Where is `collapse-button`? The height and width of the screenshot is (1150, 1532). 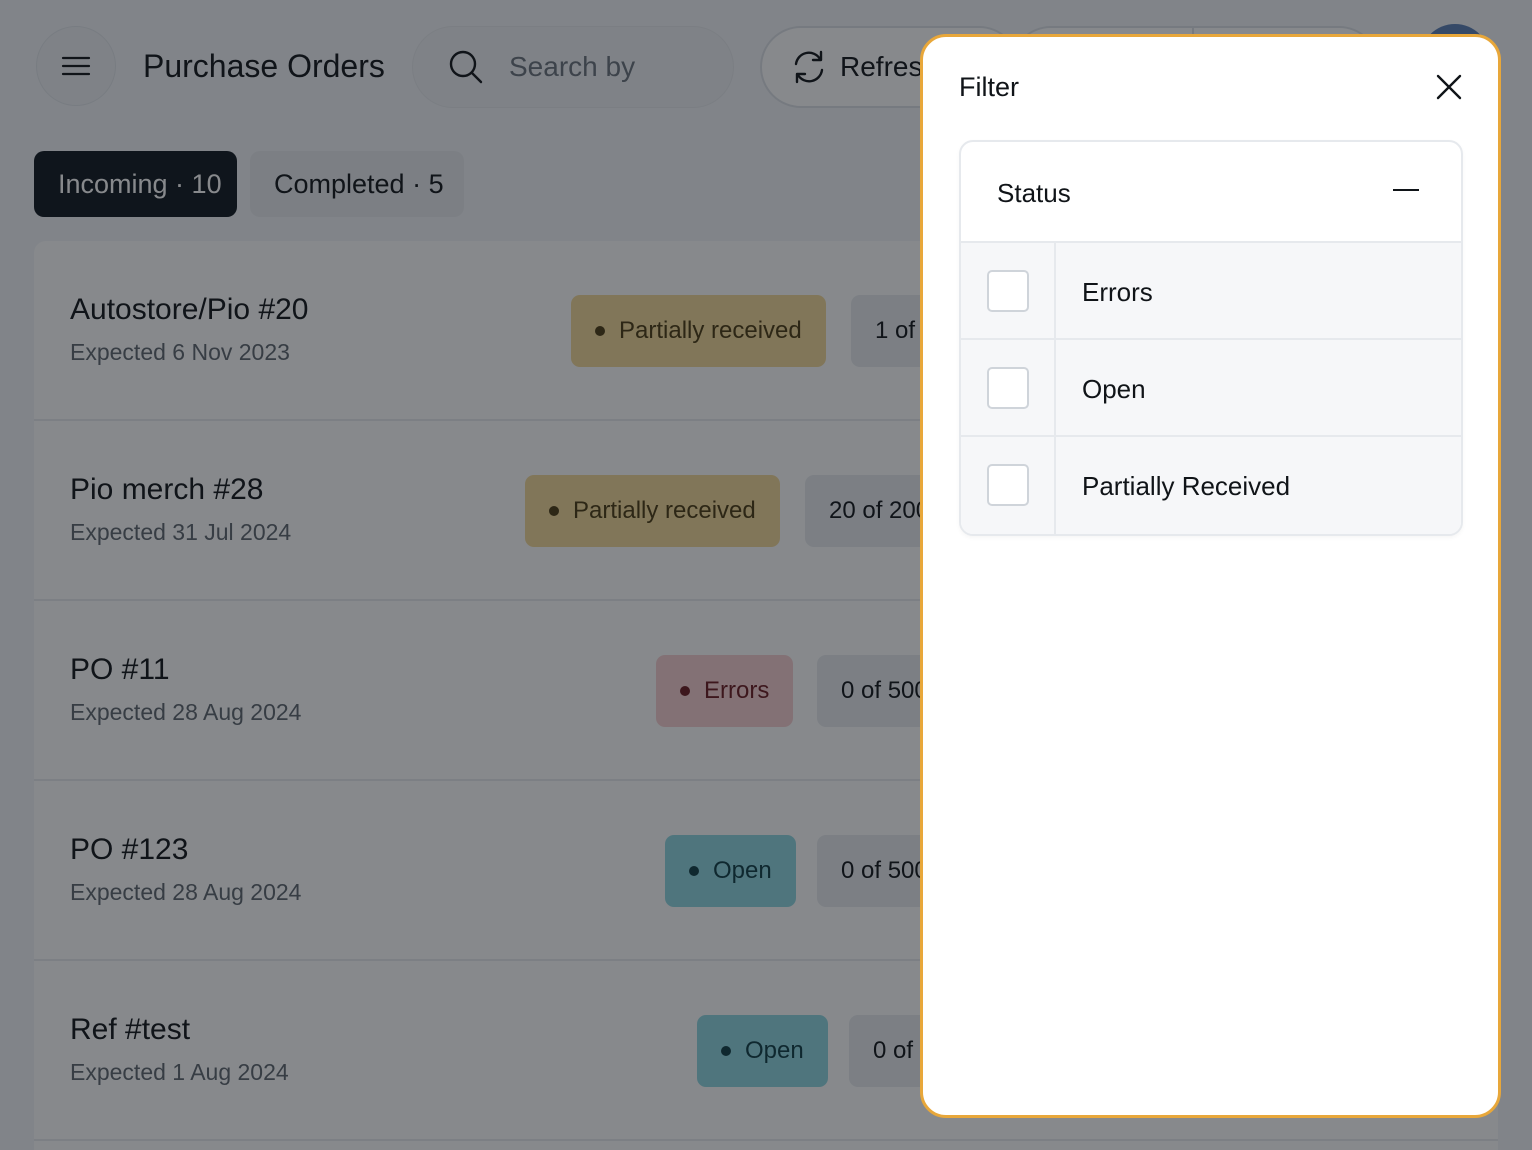
collapse-button is located at coordinates (1406, 190).